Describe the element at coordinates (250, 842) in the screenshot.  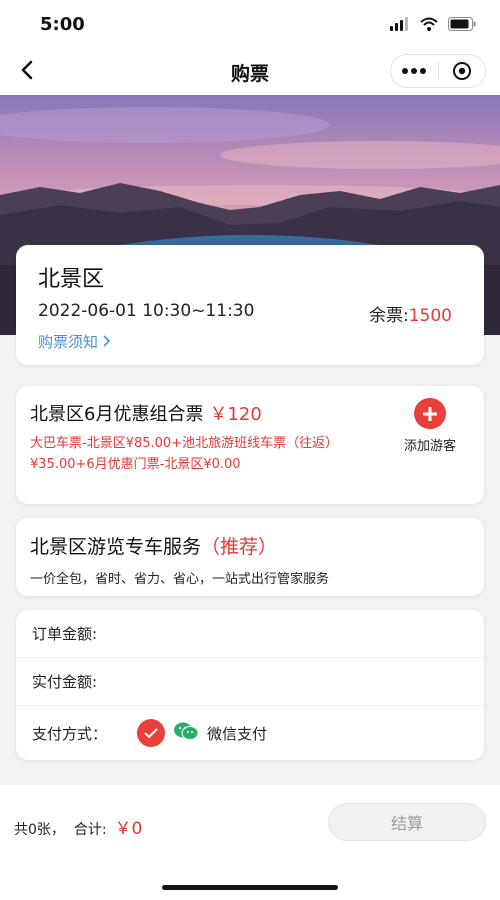
I see `bottom-checkout-bar: 共0张， 合计: ￥0 结算` at that location.